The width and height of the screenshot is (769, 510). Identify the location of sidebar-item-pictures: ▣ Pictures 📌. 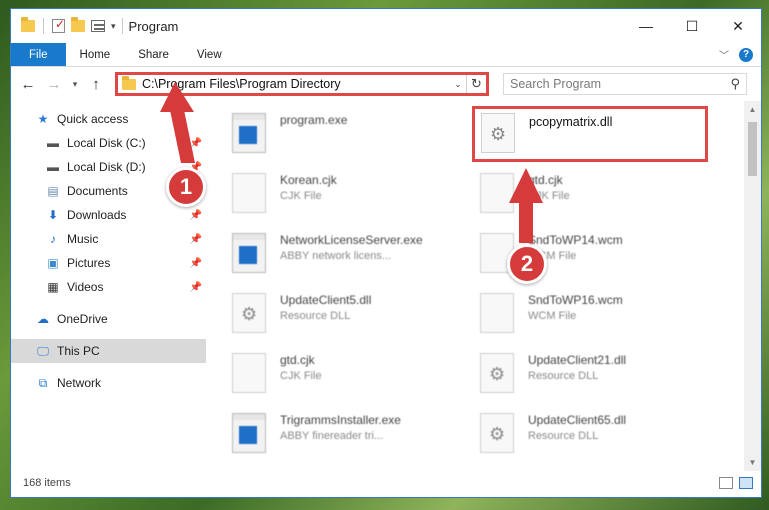
(108, 263).